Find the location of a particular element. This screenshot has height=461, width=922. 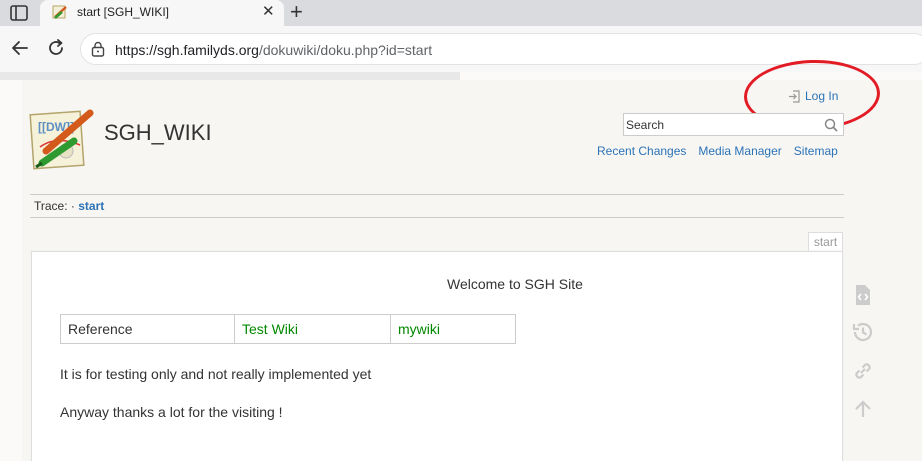

search-box is located at coordinates (733, 124).